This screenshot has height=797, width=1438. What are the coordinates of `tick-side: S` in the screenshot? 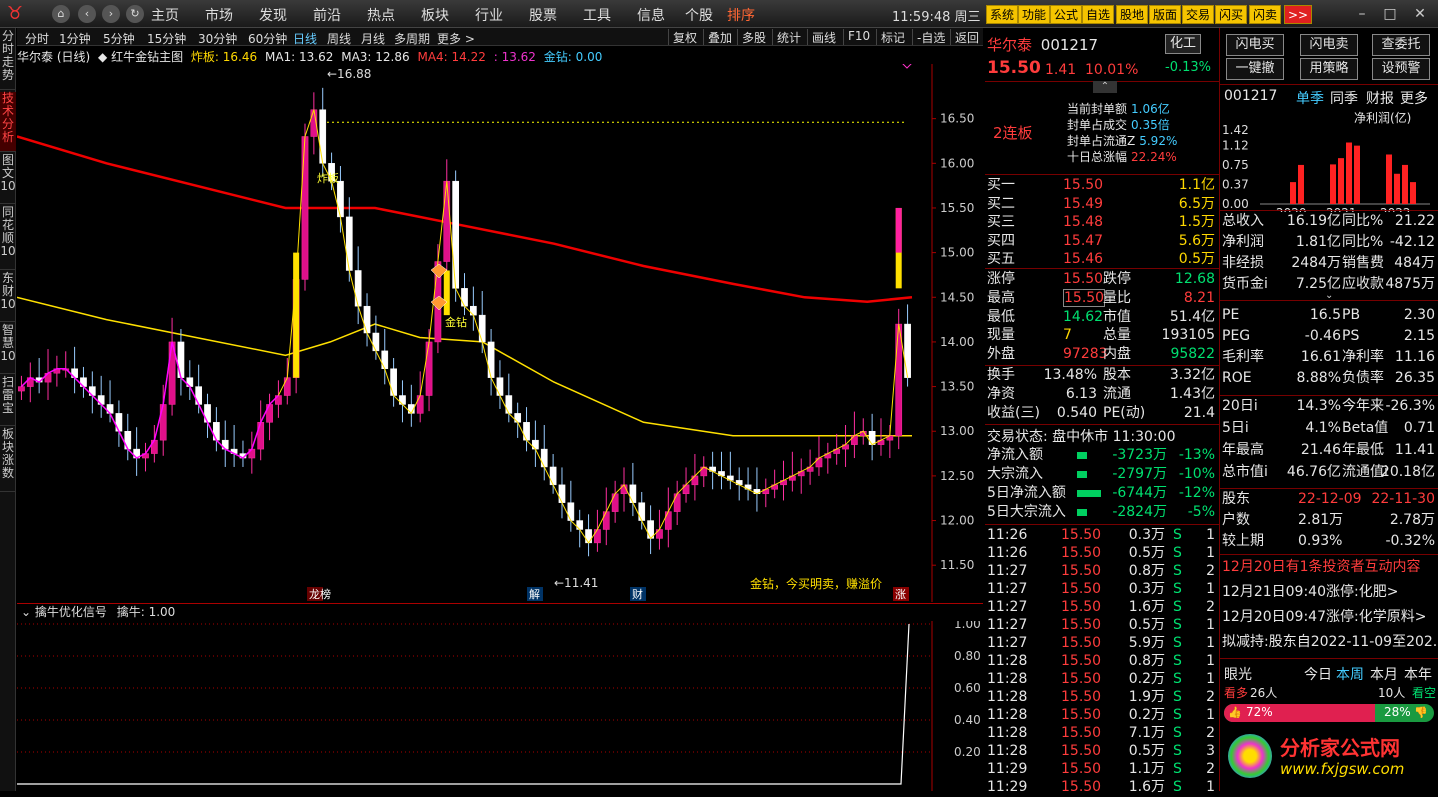 It's located at (1177, 697).